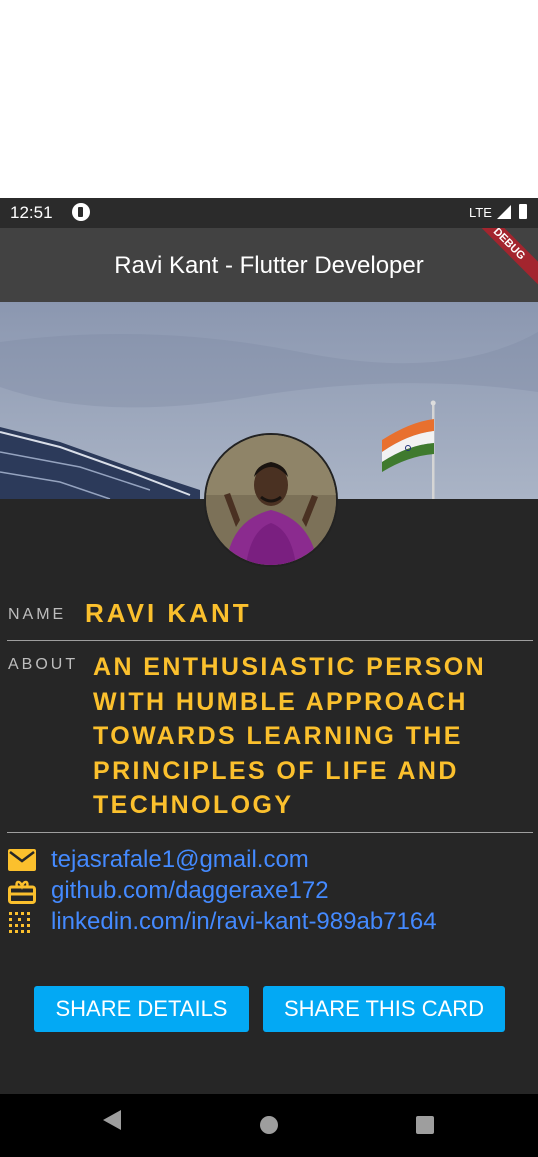 Image resolution: width=538 pixels, height=1157 pixels. I want to click on home-icon, so click(269, 1125).